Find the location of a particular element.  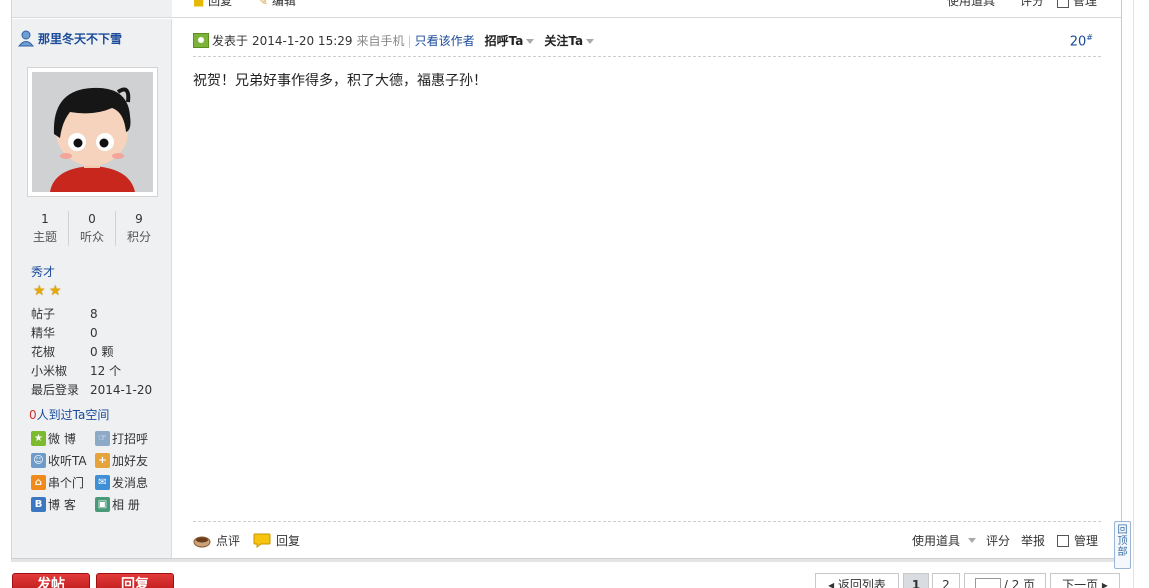

weibo-icon: ★ is located at coordinates (38, 438).